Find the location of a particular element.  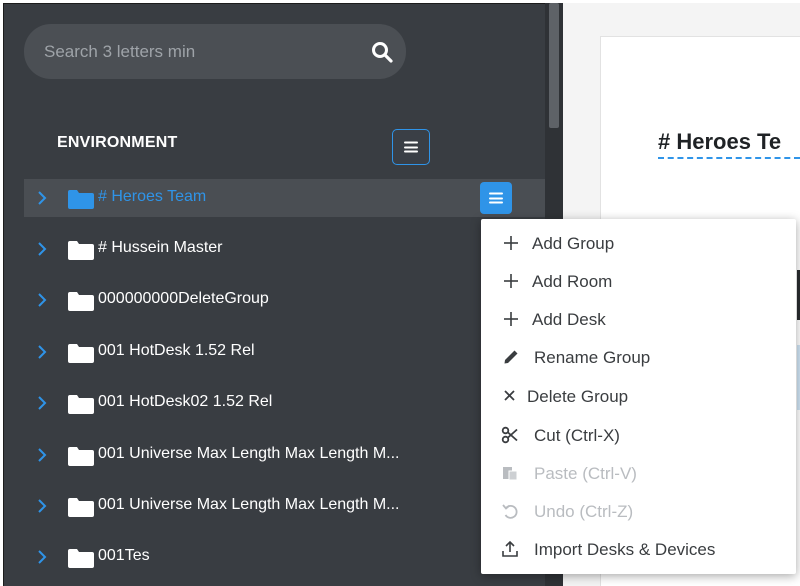

tree-row-delete-group: 000000000DeleteGroup is located at coordinates (284, 300).